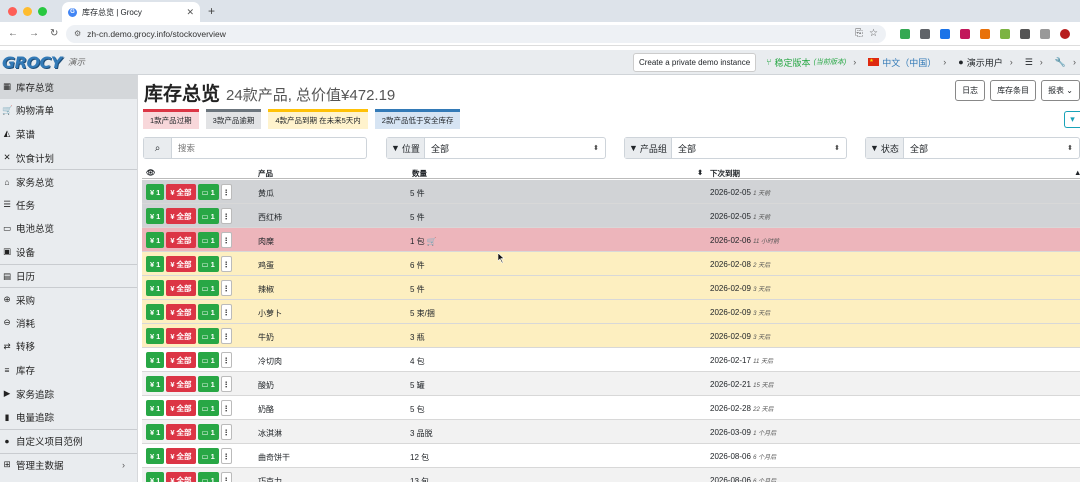  I want to click on user-menu: ● 演示用户 ›, so click(985, 62).